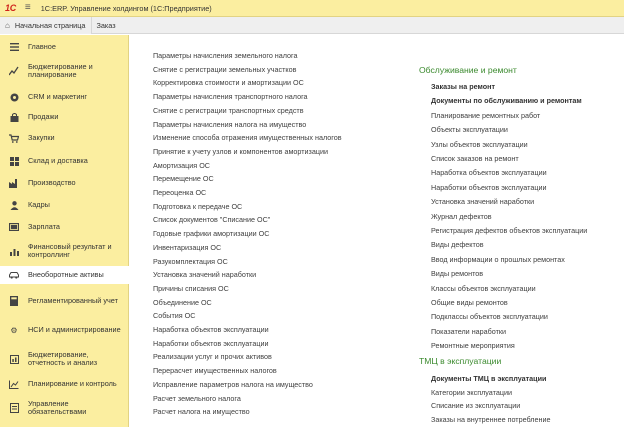  I want to click on nav-link: Расчет земельного налога, so click(197, 398).